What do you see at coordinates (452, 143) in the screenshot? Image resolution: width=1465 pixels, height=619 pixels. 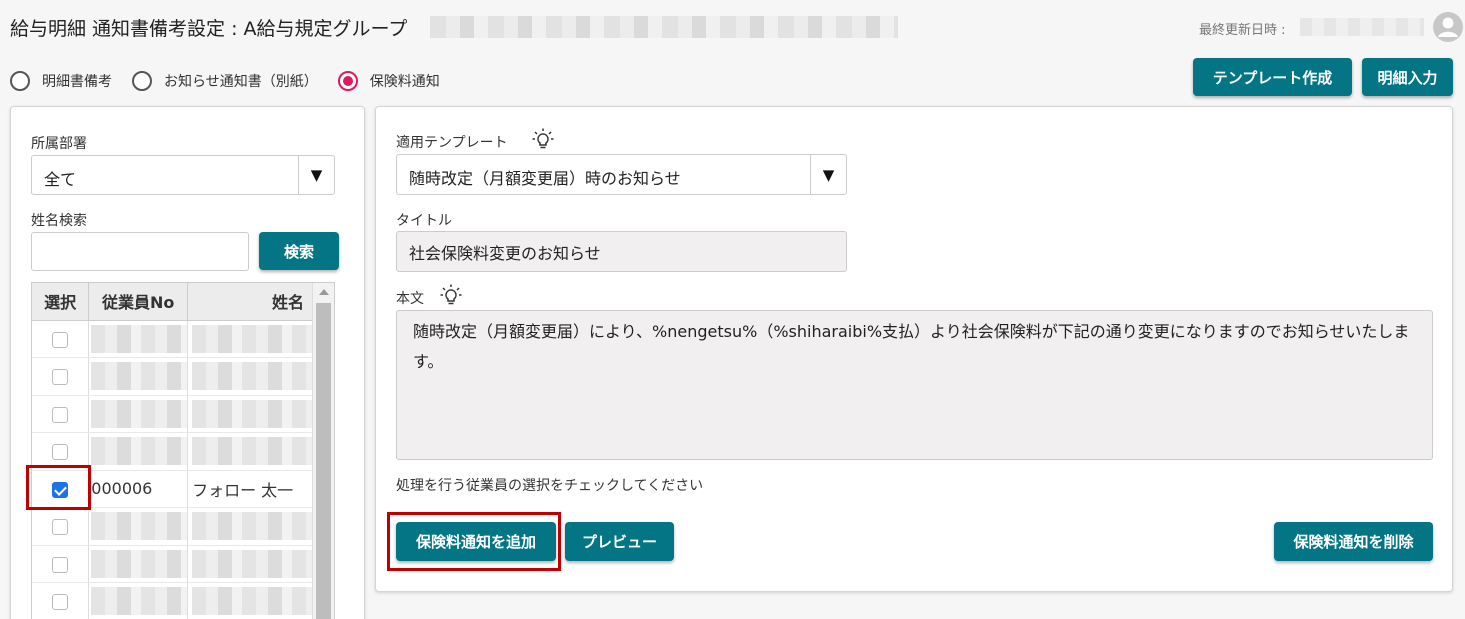 I see `template-label: 適用テンプレート` at bounding box center [452, 143].